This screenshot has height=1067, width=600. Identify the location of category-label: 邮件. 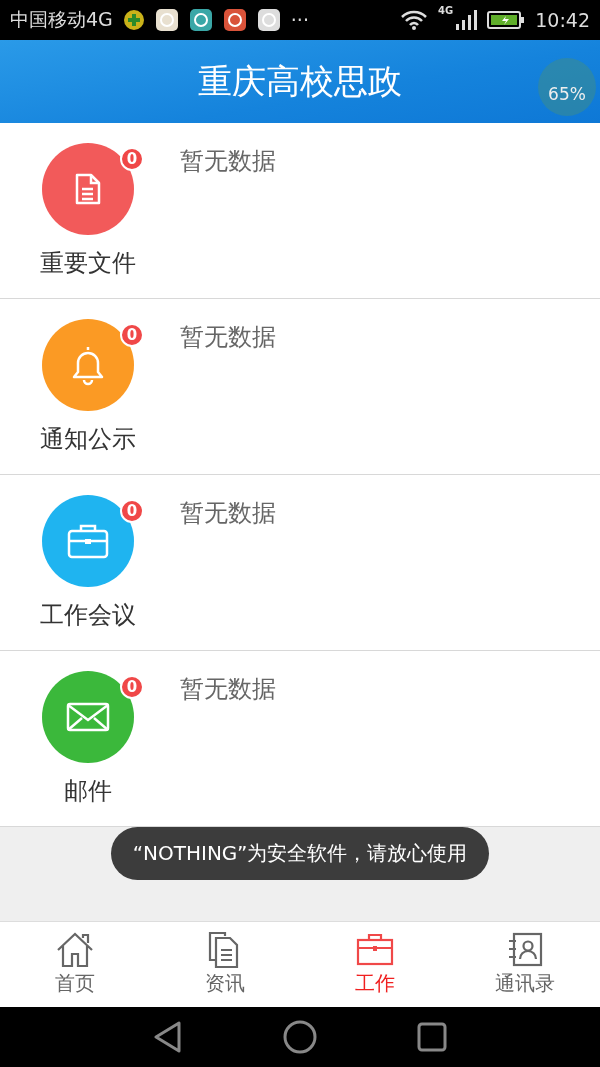
(88, 791).